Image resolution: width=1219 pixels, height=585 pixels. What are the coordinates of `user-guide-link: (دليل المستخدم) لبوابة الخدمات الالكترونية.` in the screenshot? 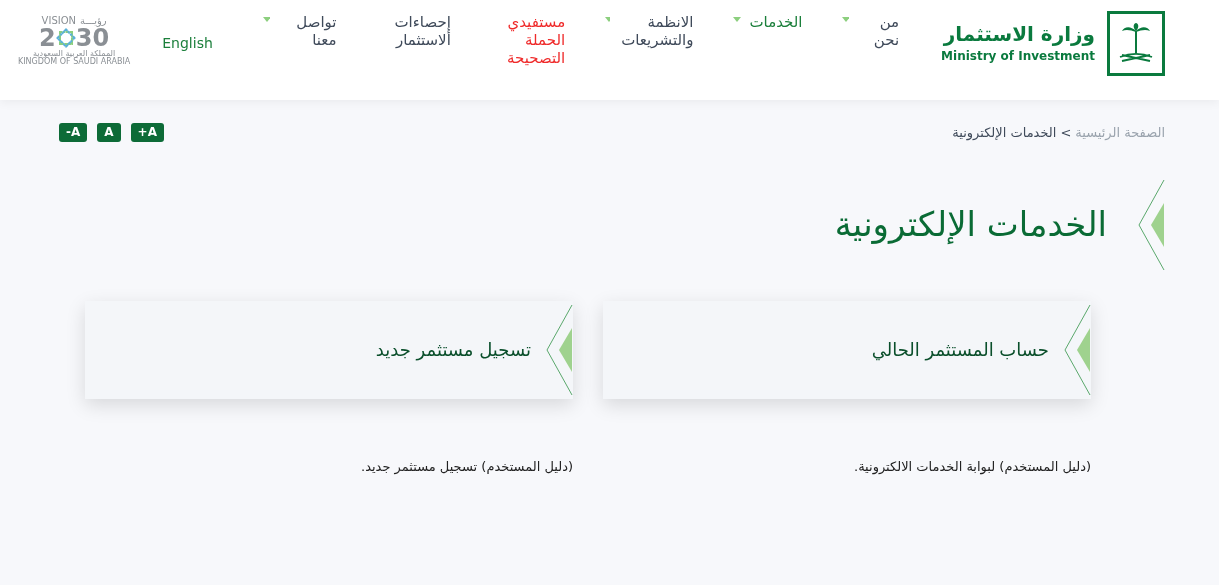 It's located at (847, 466).